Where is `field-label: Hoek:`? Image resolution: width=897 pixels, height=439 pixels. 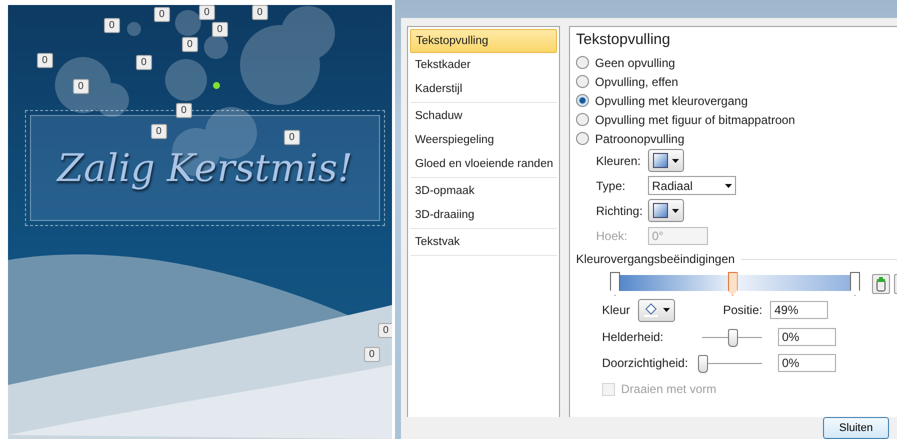 field-label: Hoek: is located at coordinates (612, 235).